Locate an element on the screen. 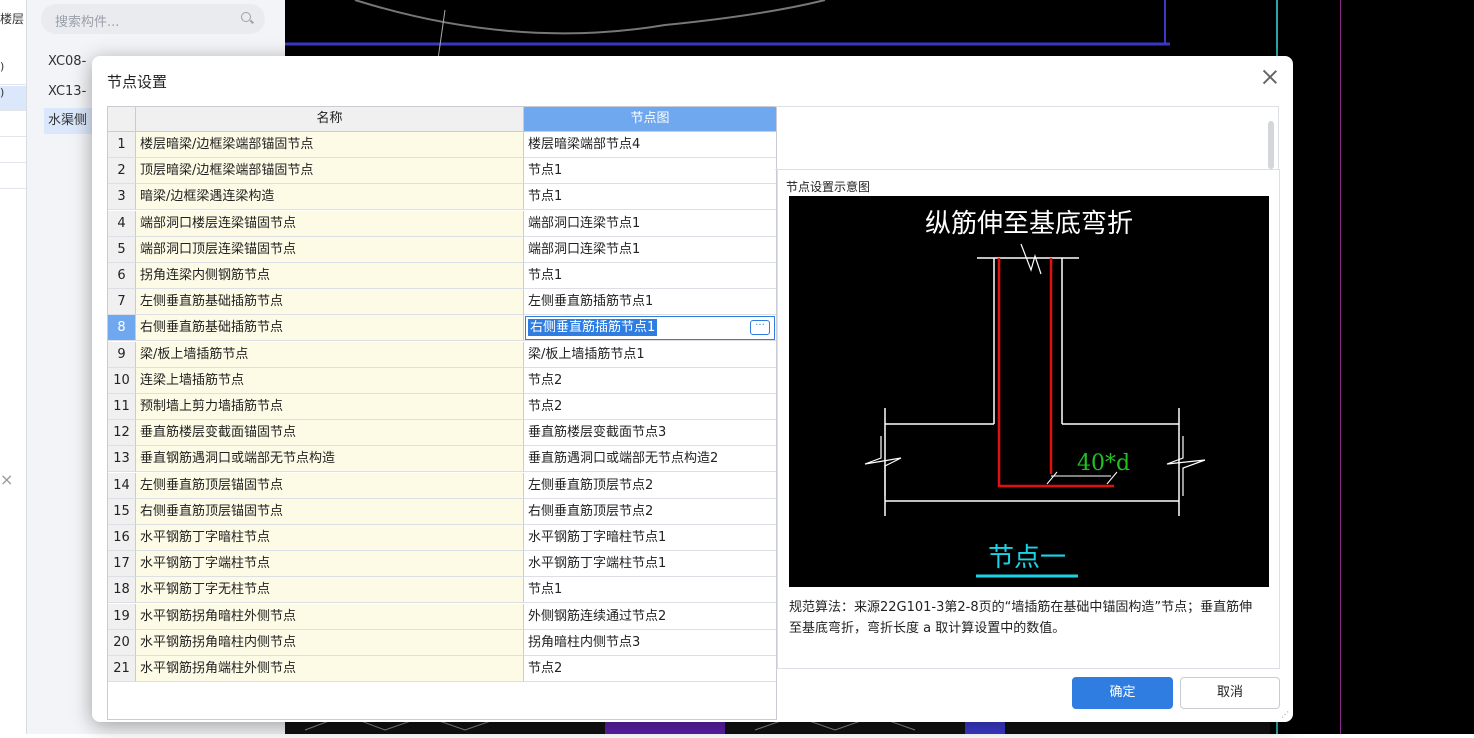 The image size is (1474, 738). table-row: 20 水平钢筋拐角暗柱内侧节点 拐角暗柱内侧节点3 is located at coordinates (442, 642).